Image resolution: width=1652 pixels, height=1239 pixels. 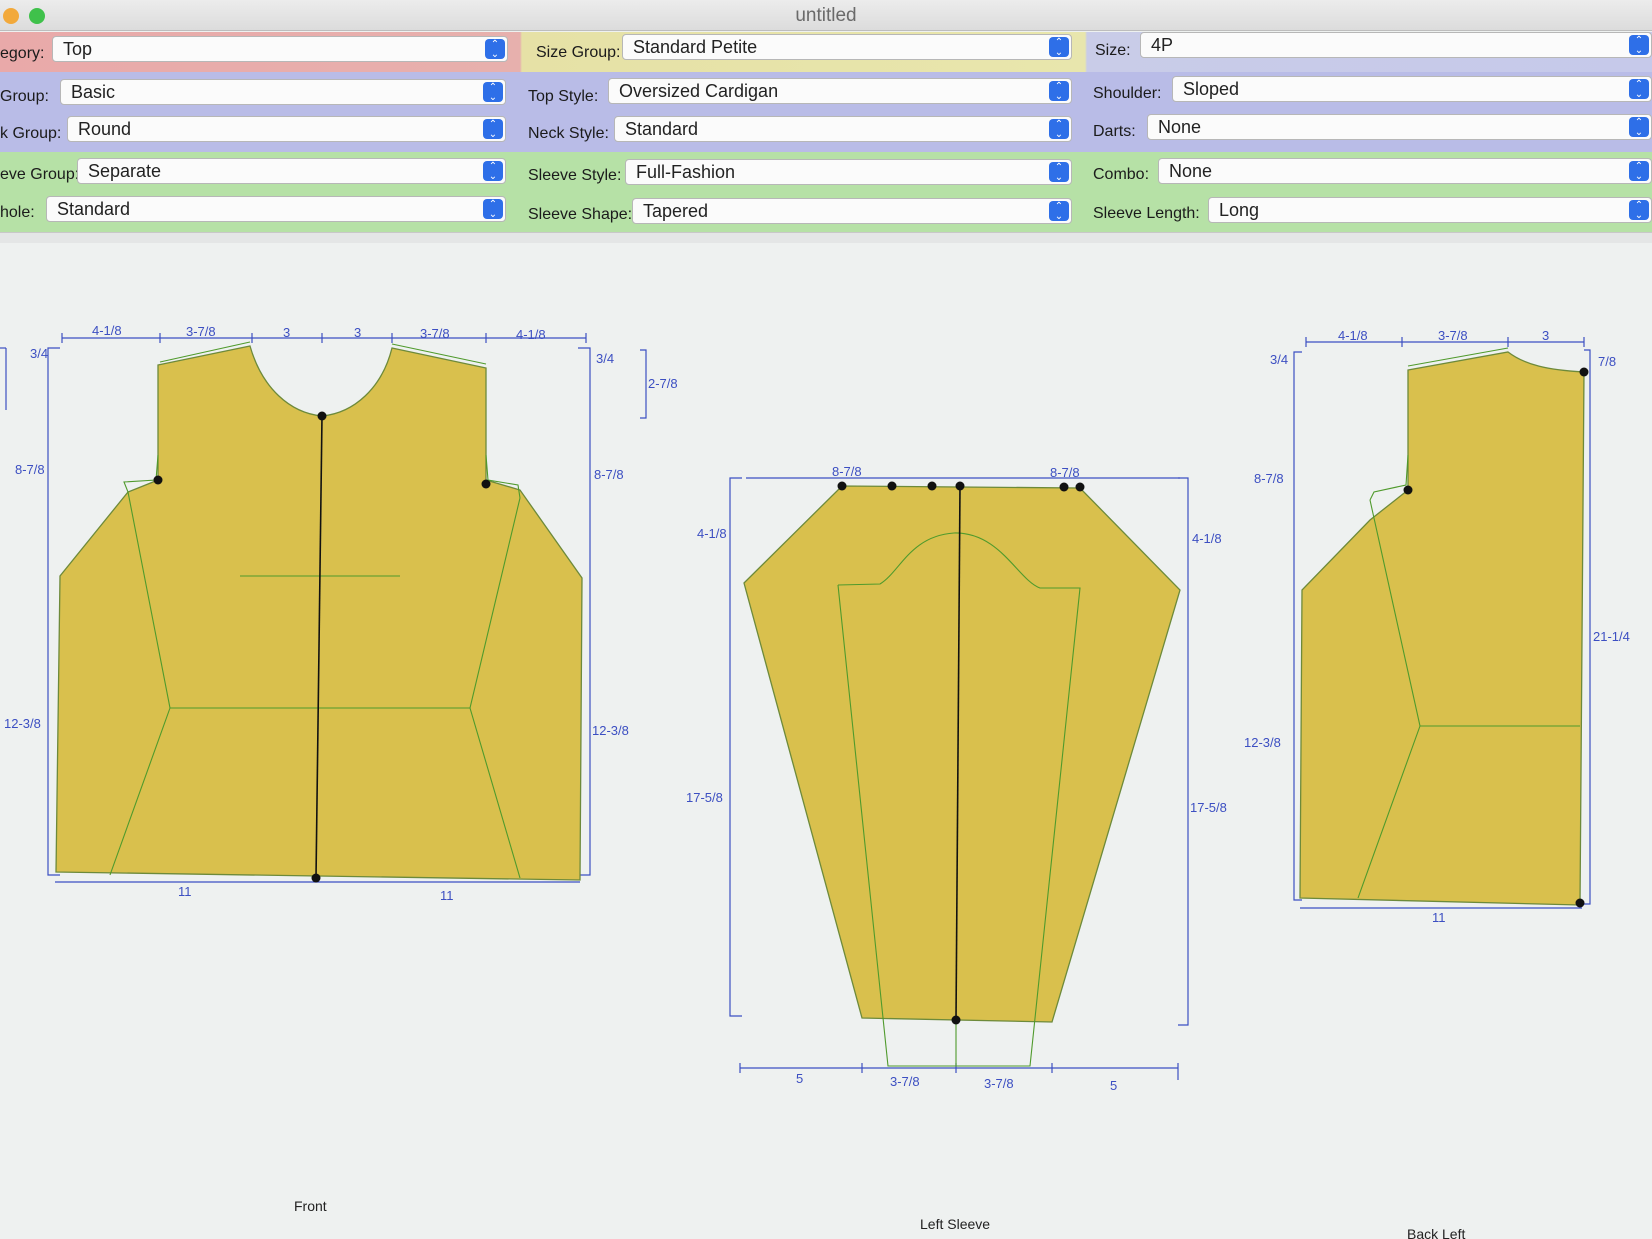 I want to click on sleeve-dim-bottom-4: 5, so click(x=1113, y=1085).